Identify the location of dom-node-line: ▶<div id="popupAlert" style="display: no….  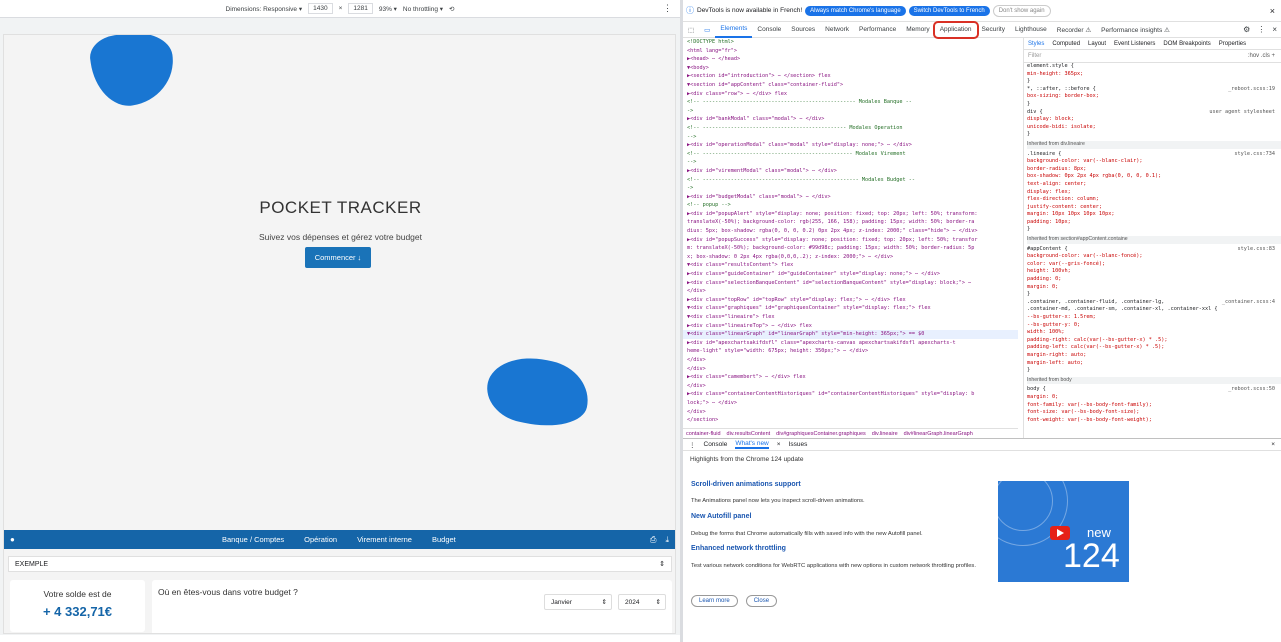
(850, 214).